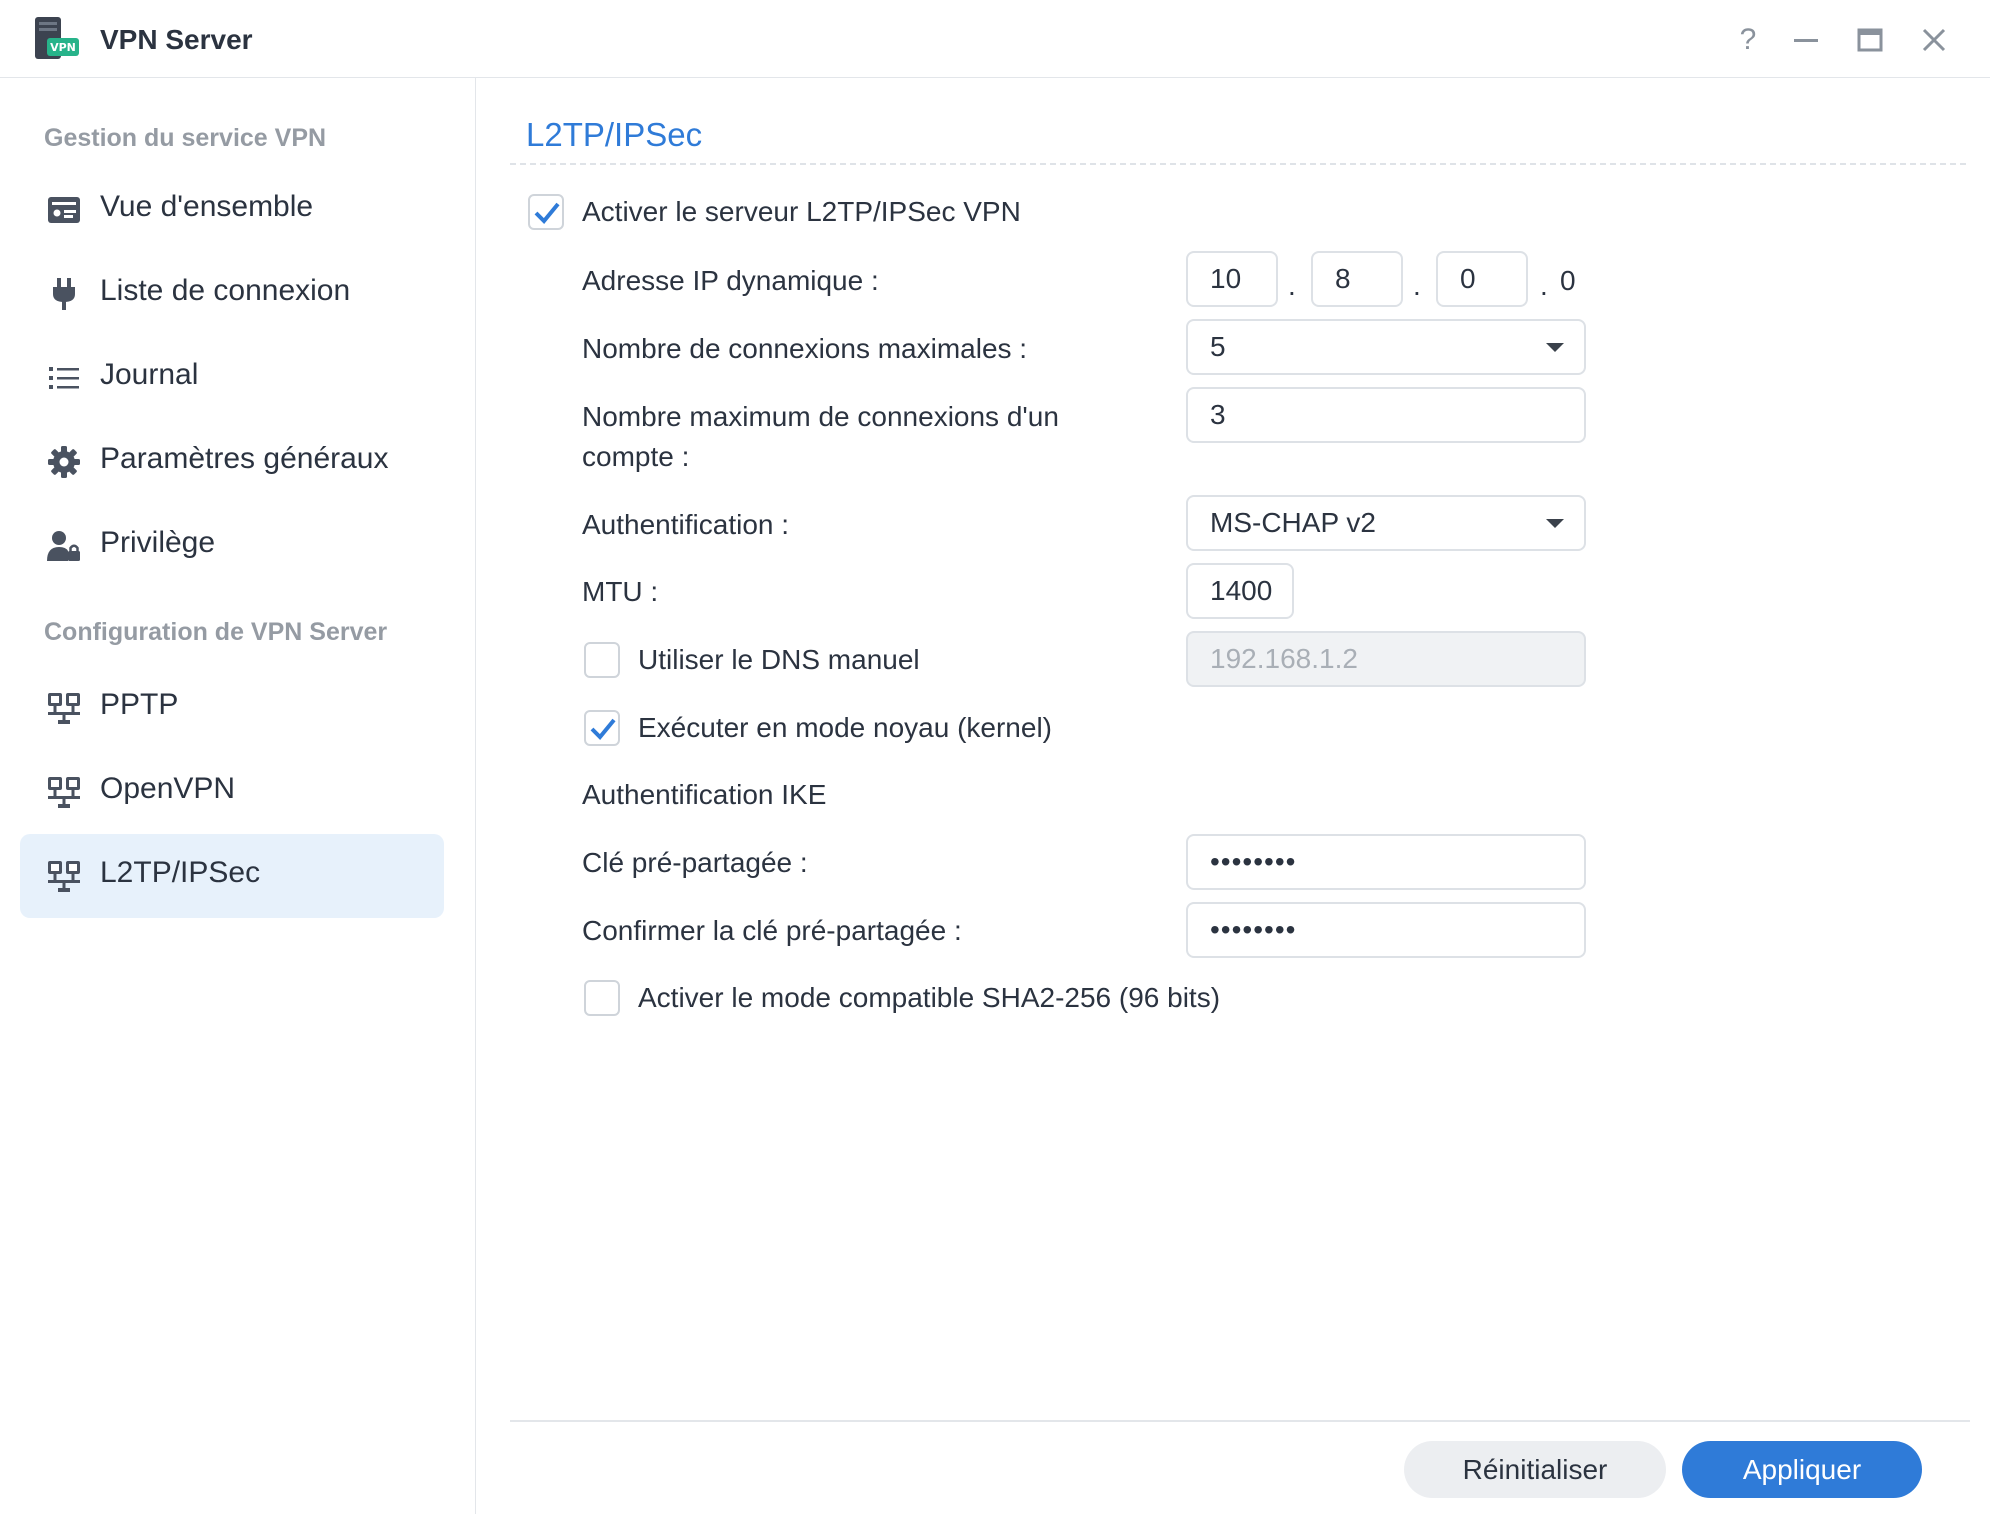  Describe the element at coordinates (232, 378) in the screenshot. I see `sidebar-item-journal: Journal` at that location.